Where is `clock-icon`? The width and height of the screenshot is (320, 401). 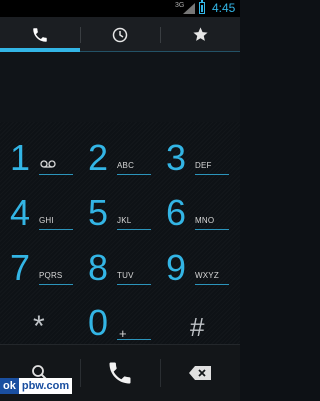 clock-icon is located at coordinates (120, 34).